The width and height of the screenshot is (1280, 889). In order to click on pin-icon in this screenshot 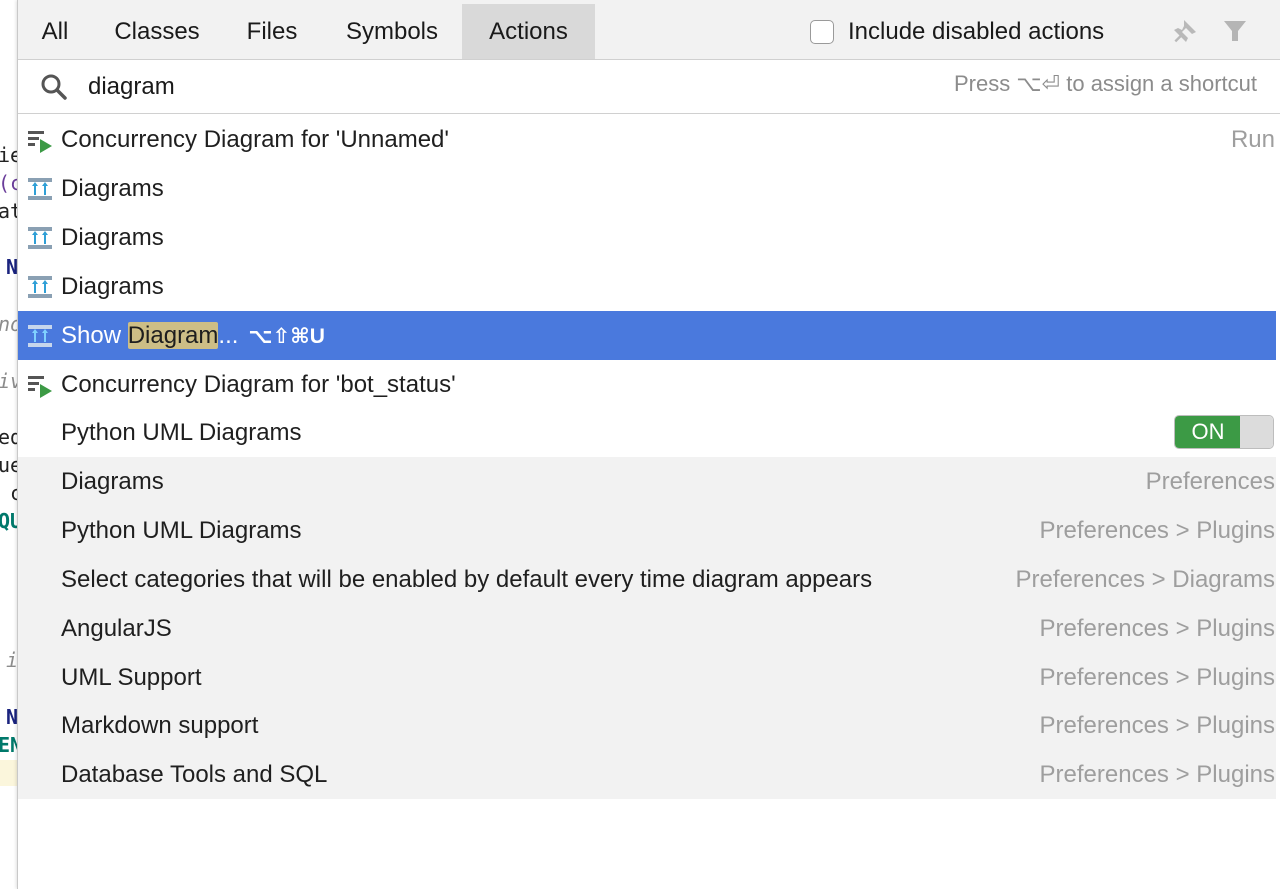, I will do `click(1185, 31)`.